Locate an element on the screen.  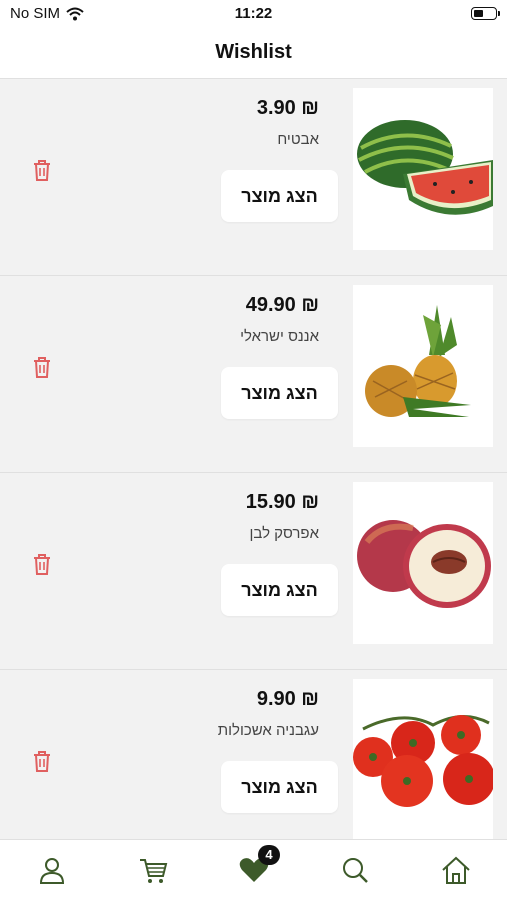
tab-search is located at coordinates (355, 870).